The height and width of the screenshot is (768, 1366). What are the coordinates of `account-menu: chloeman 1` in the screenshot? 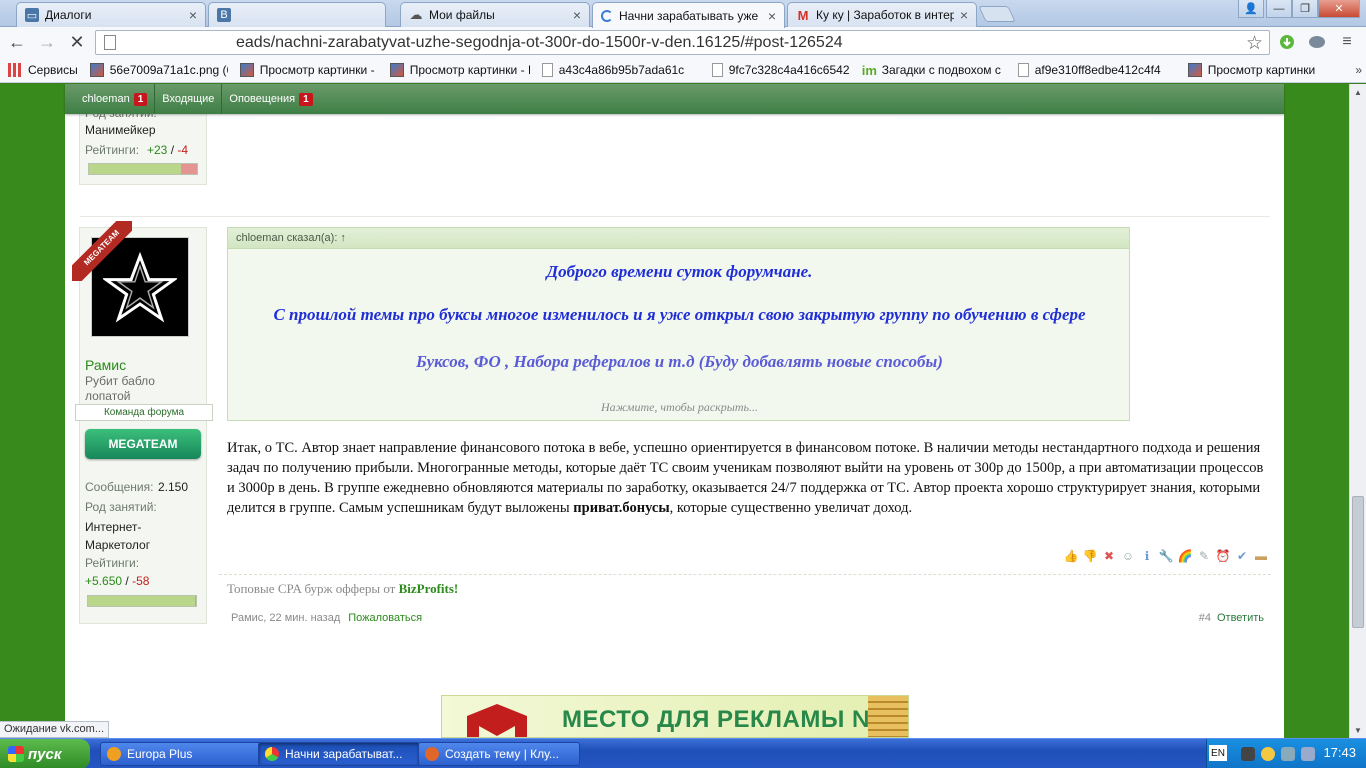 It's located at (115, 99).